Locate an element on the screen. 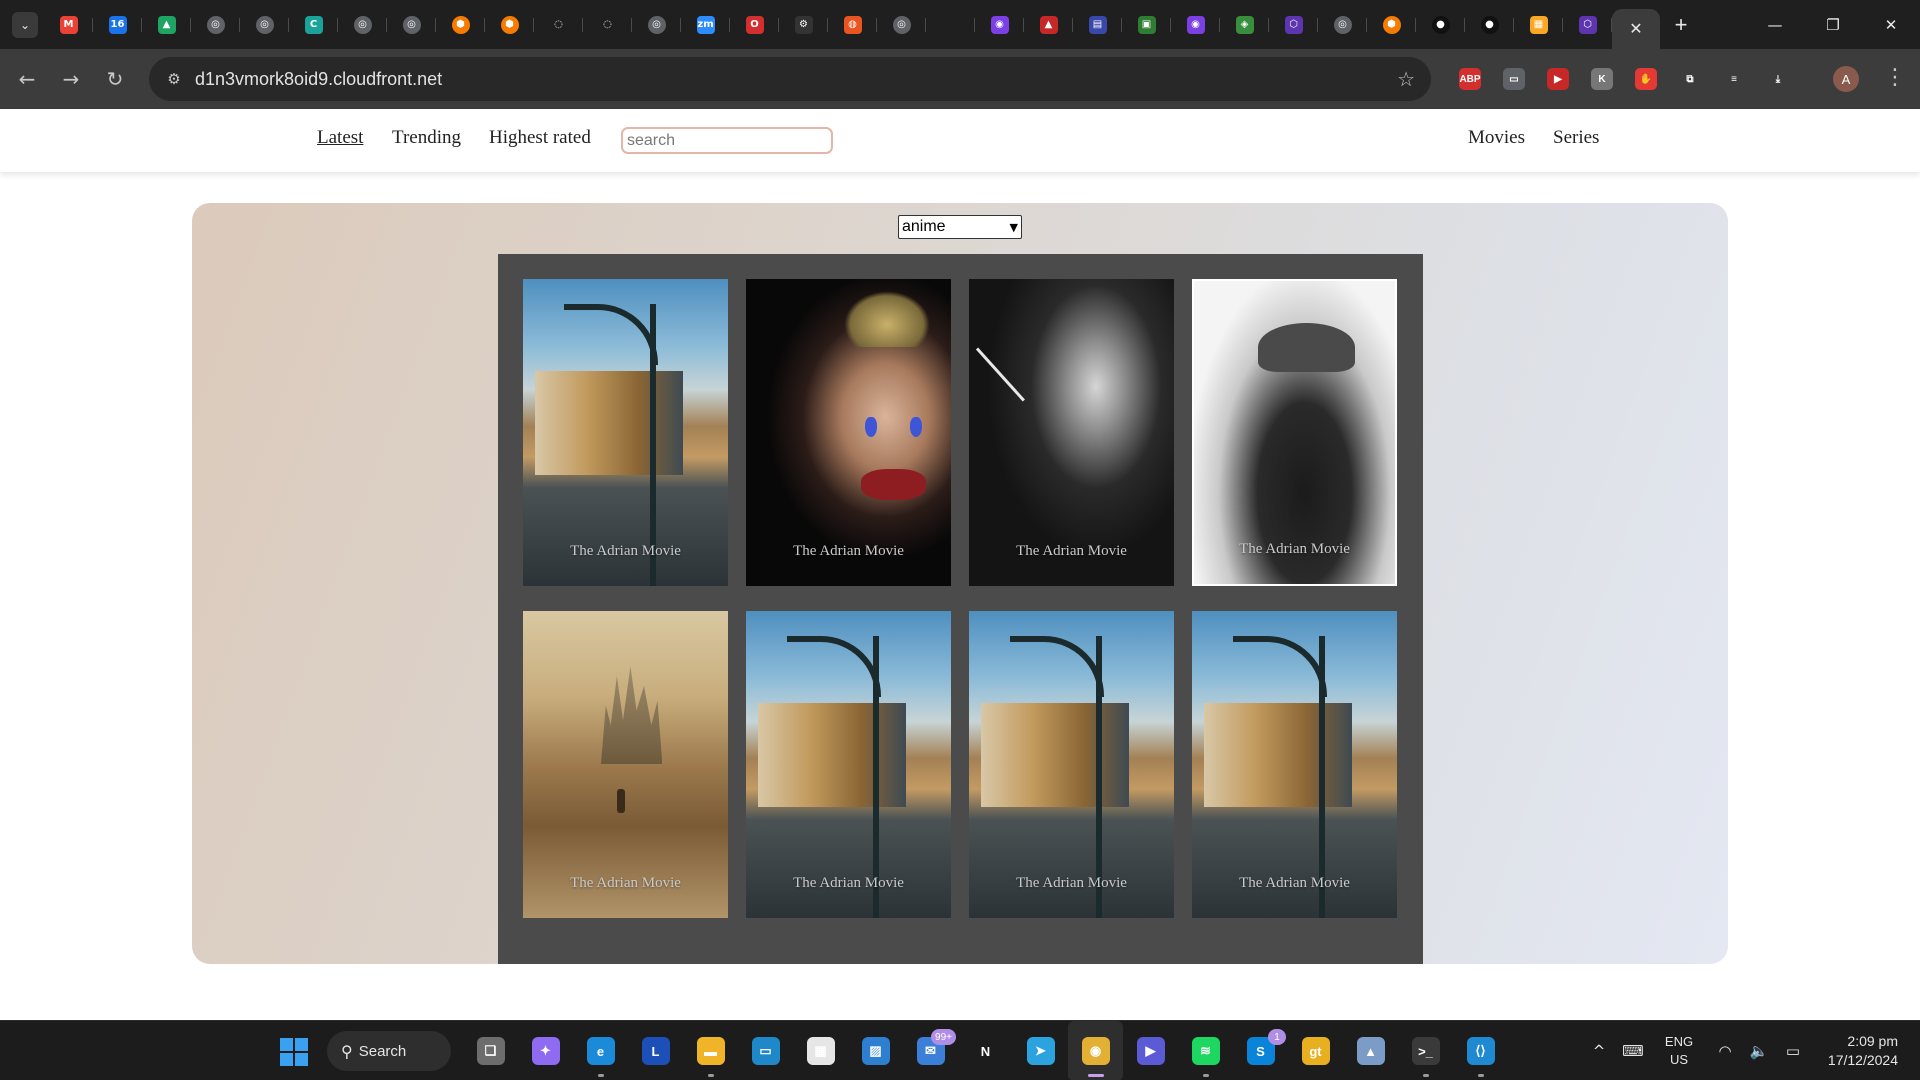  adblock-button: ABP is located at coordinates (1470, 79).